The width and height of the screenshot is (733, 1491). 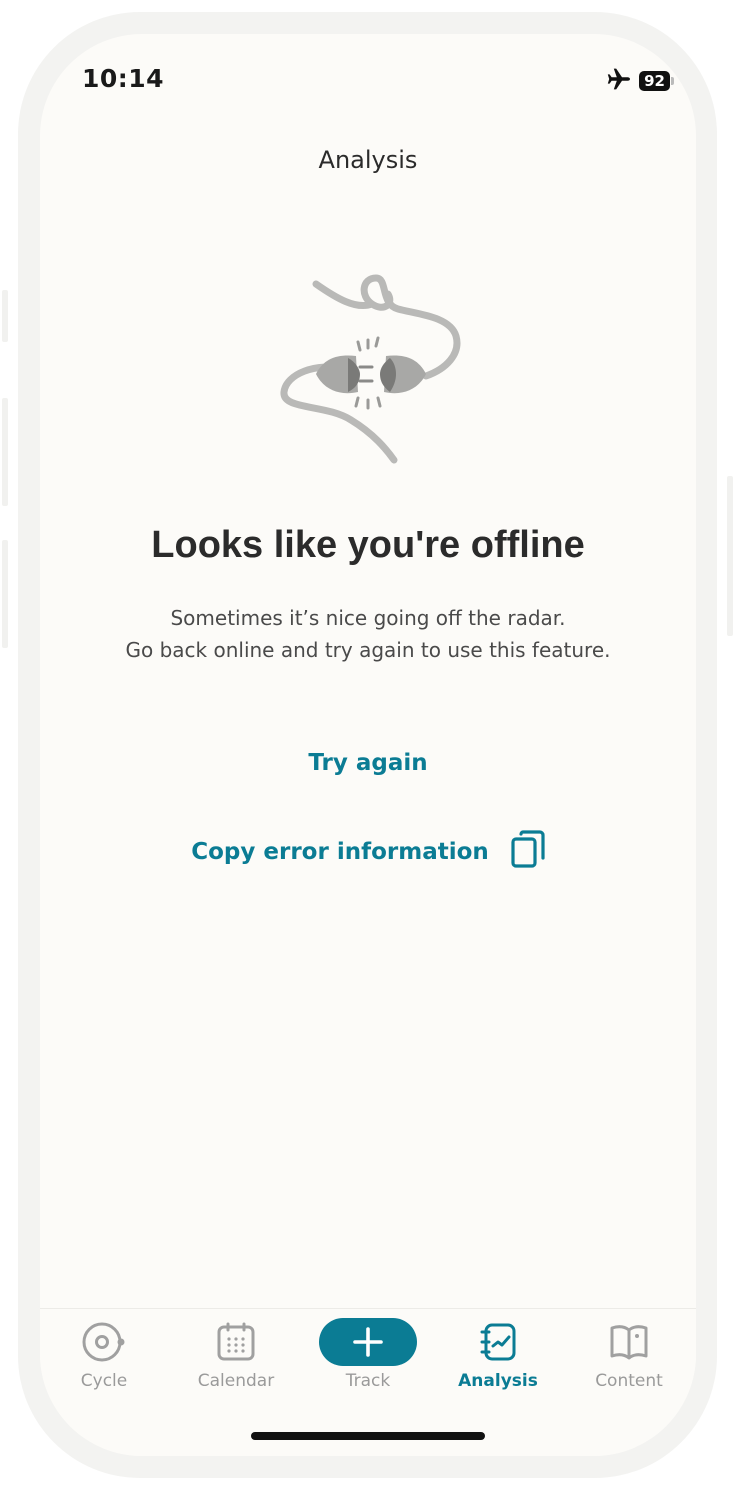 I want to click on page-title: Analysis, so click(x=368, y=160).